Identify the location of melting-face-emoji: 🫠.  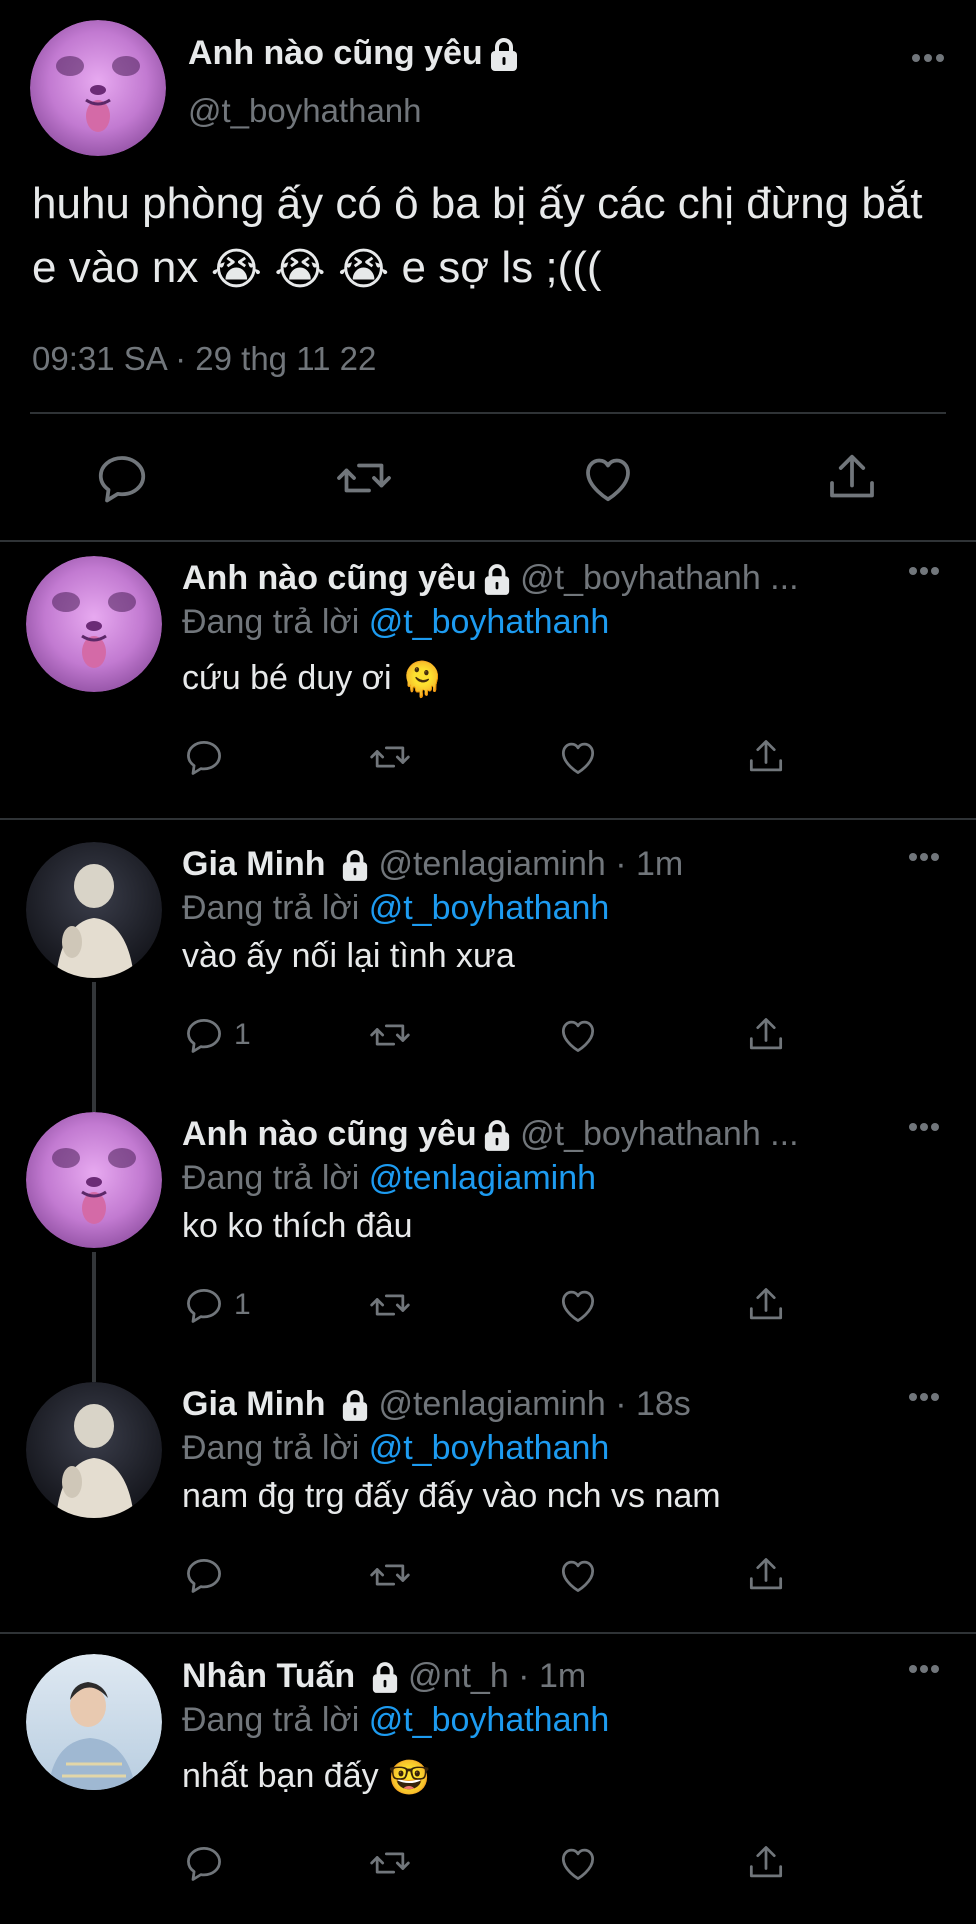
(422, 680).